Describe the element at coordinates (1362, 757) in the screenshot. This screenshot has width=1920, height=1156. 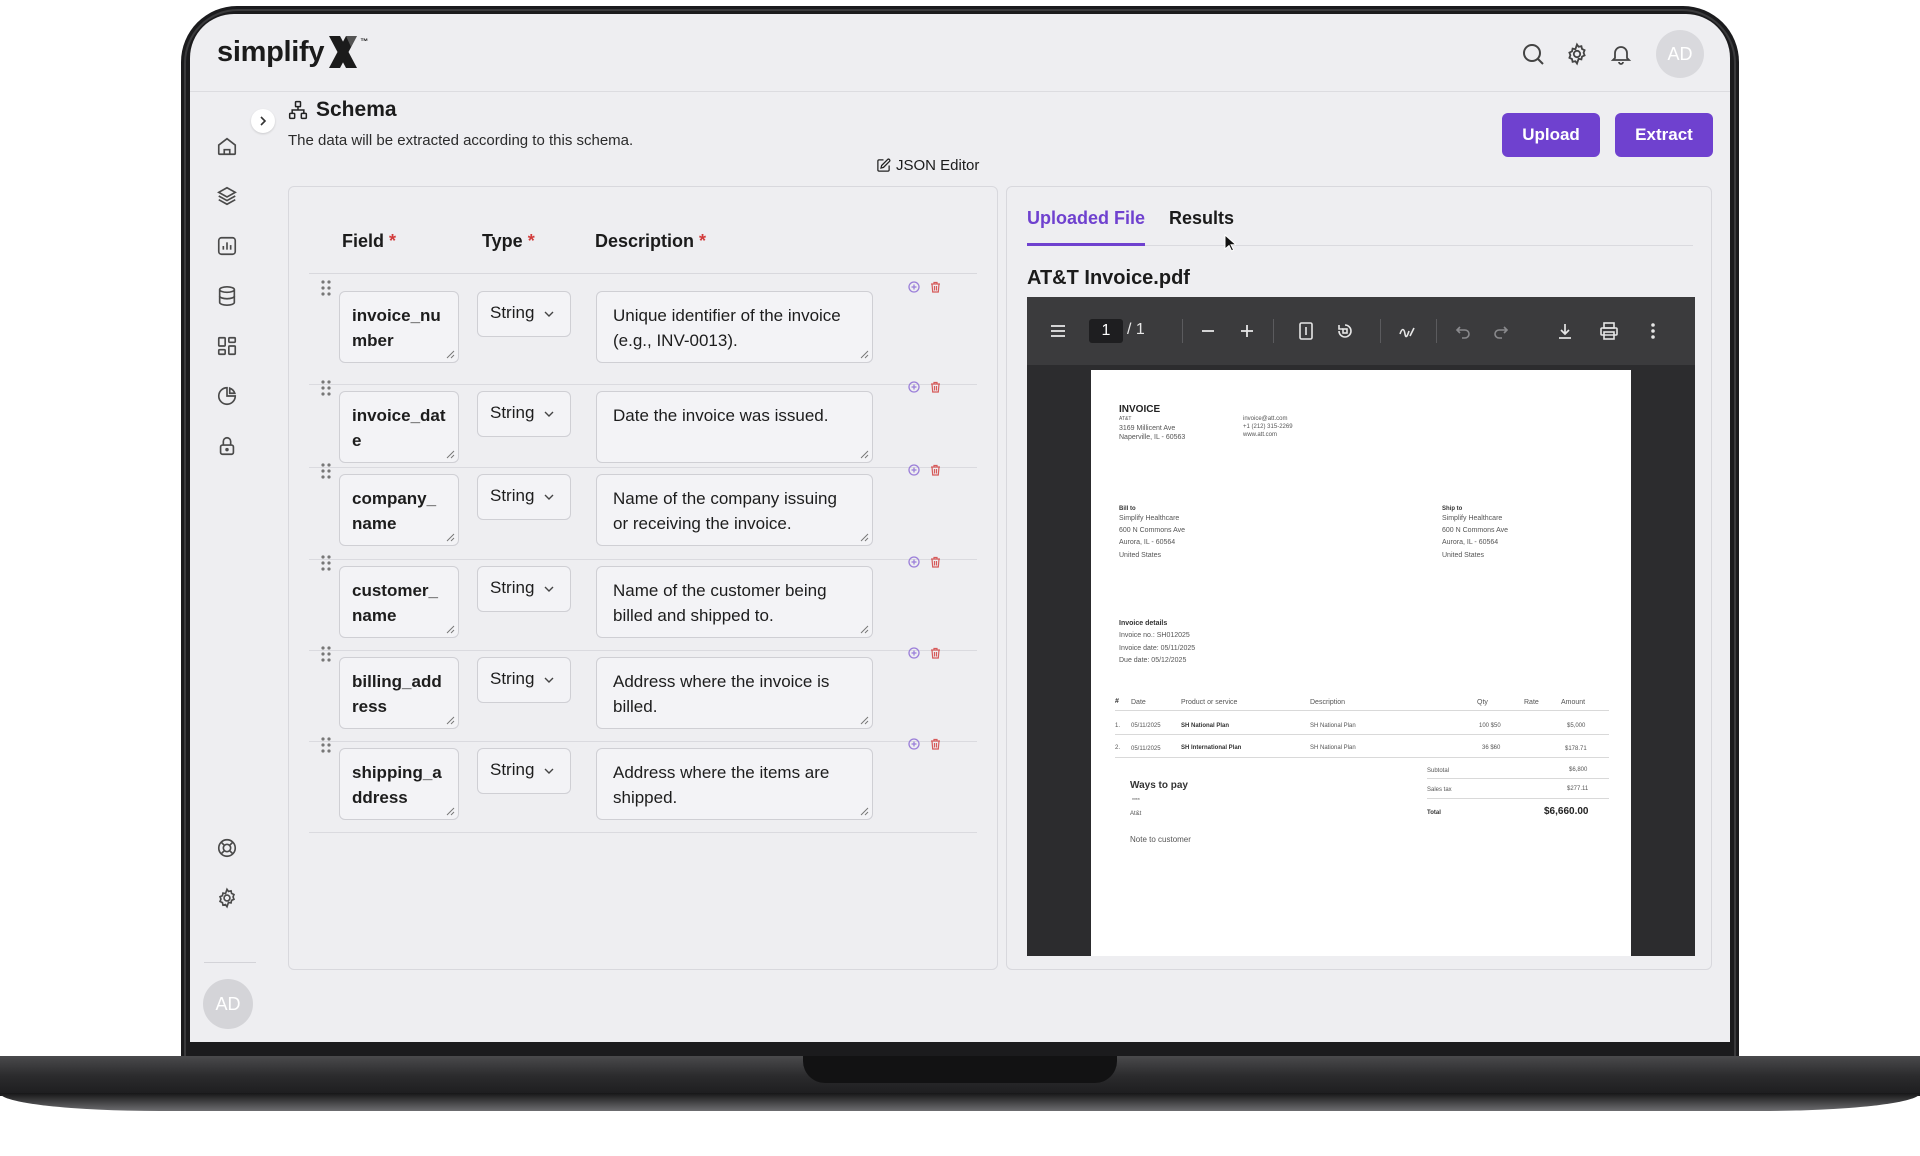
I see `doc-row-divider` at that location.